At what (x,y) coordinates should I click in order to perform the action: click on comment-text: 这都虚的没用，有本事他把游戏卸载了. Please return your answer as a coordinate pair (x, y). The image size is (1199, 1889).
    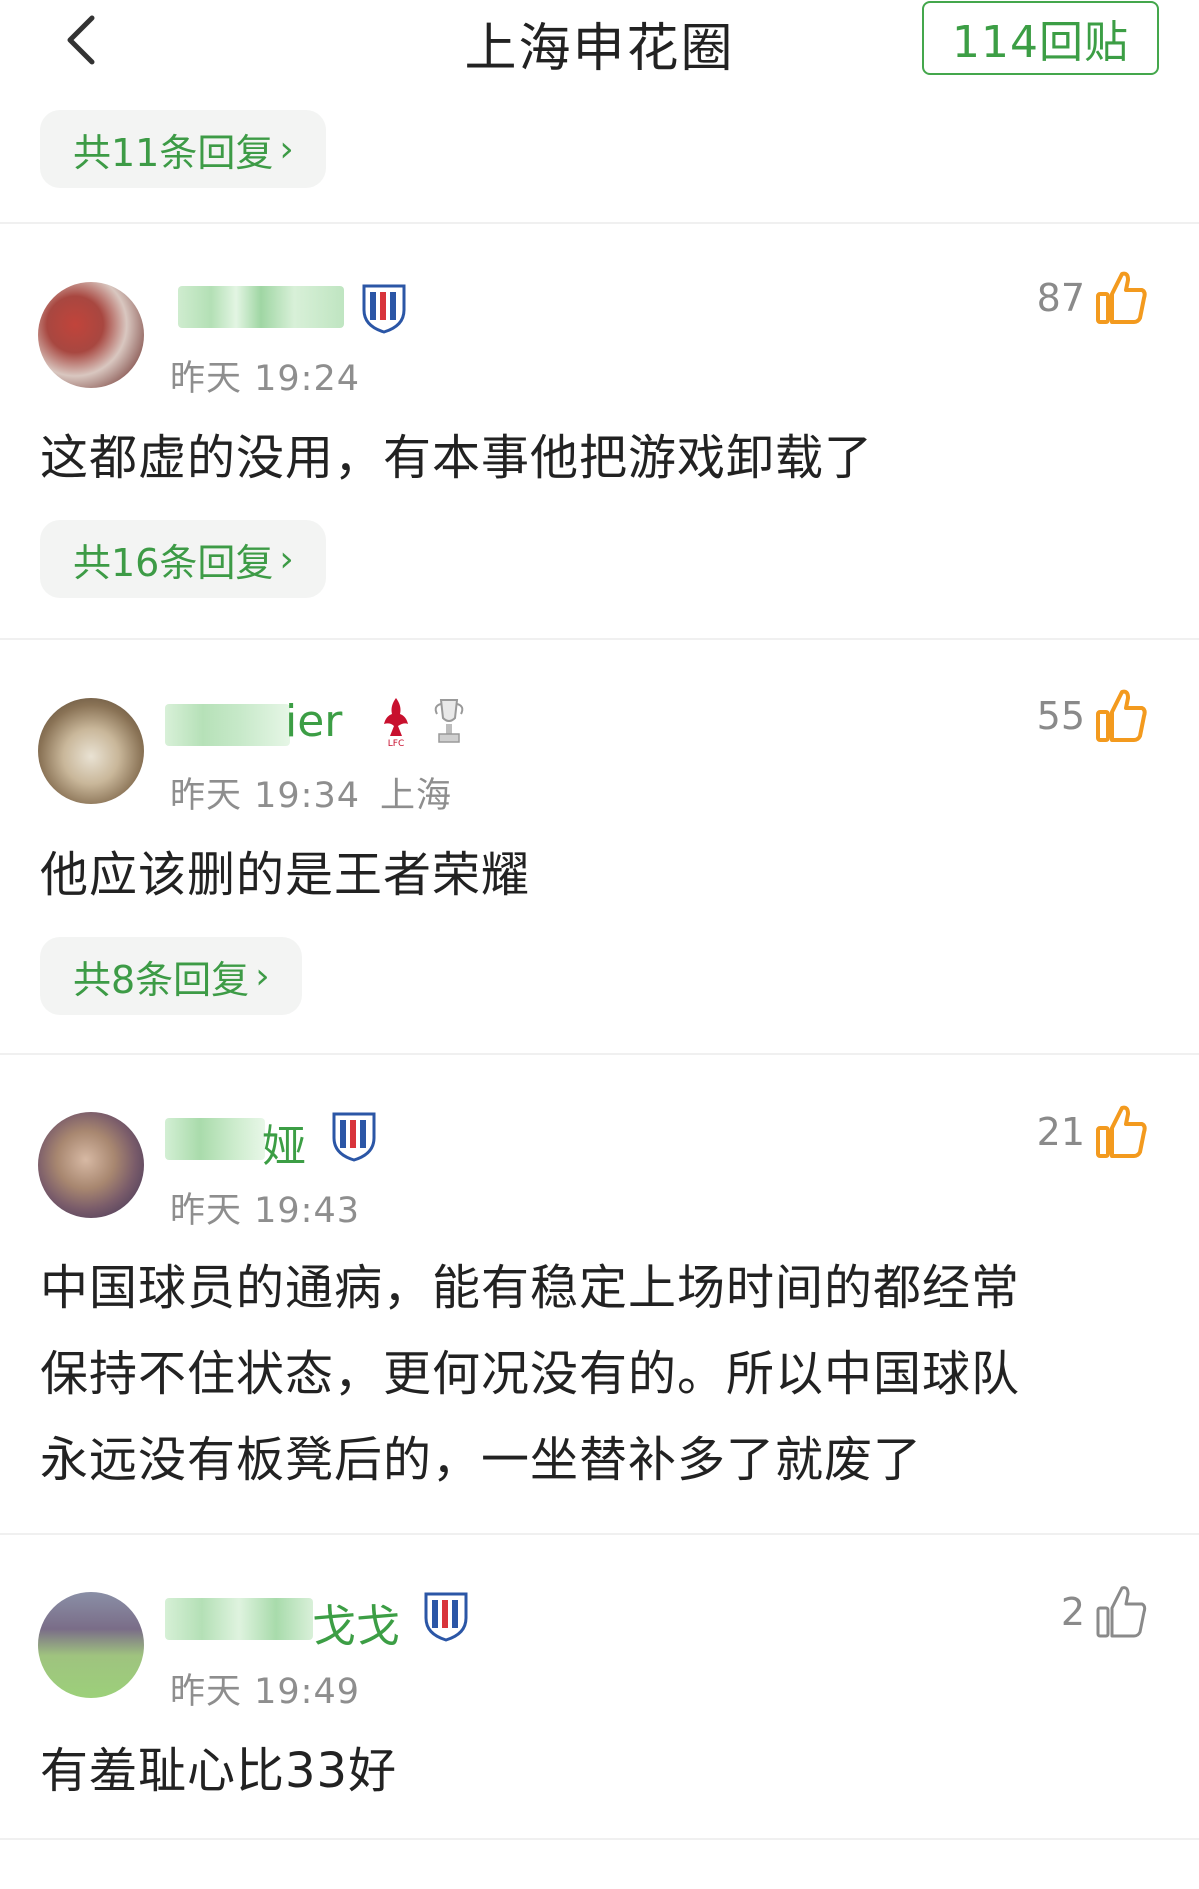
    Looking at the image, I should click on (456, 458).